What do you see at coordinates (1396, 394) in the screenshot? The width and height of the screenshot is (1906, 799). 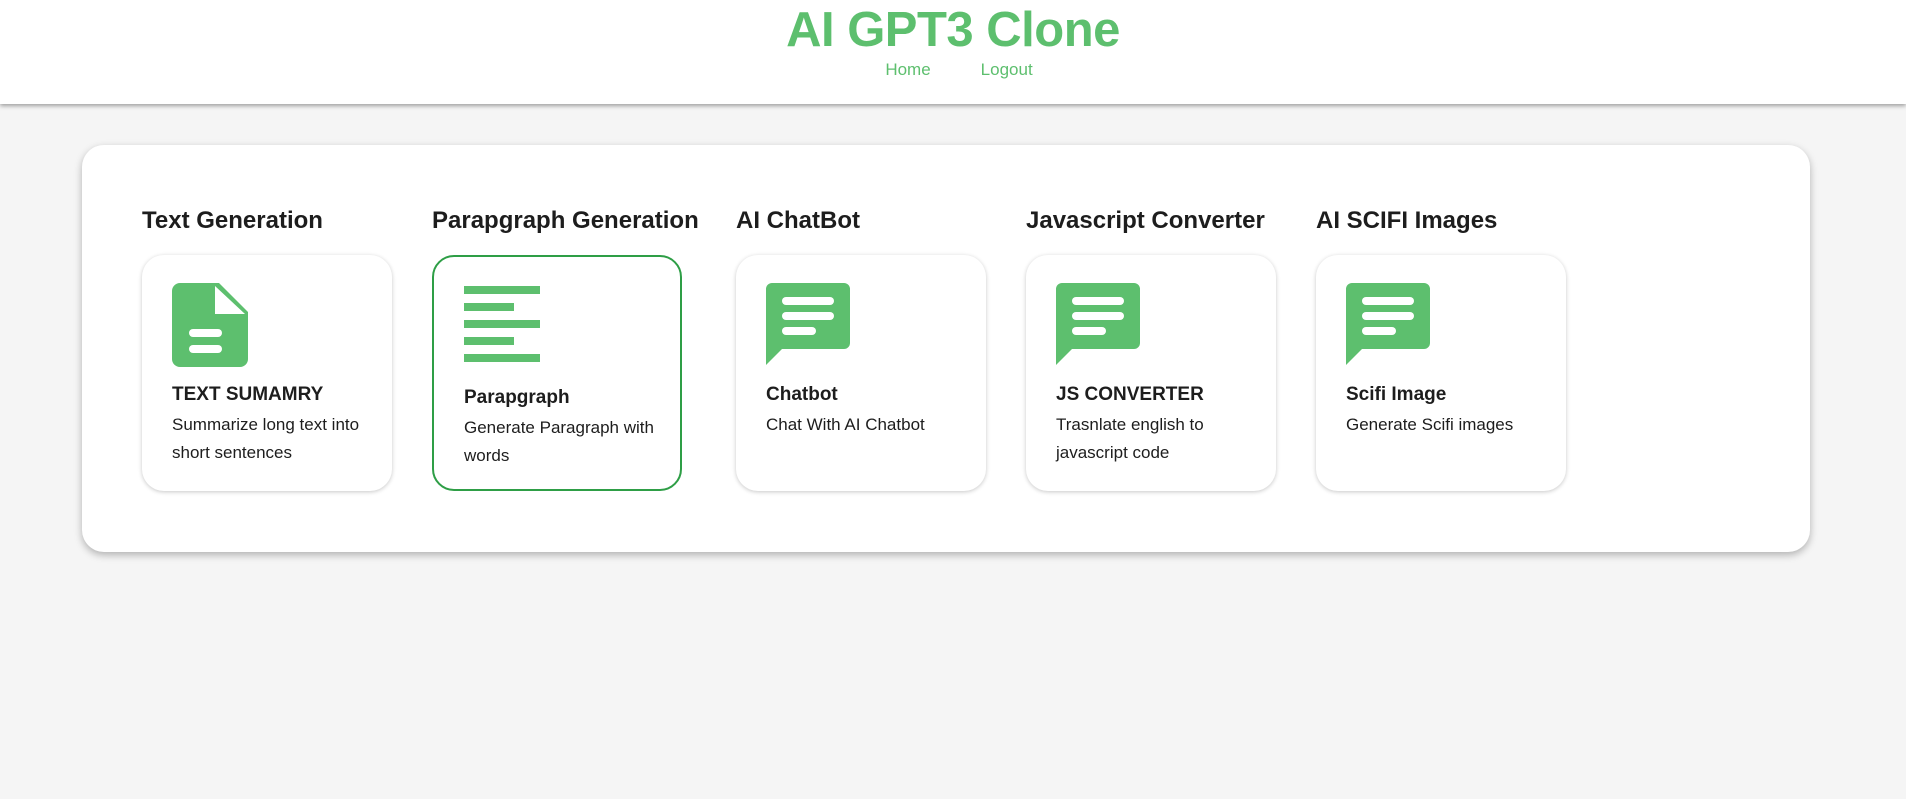 I see `card-title: Scifi Image` at bounding box center [1396, 394].